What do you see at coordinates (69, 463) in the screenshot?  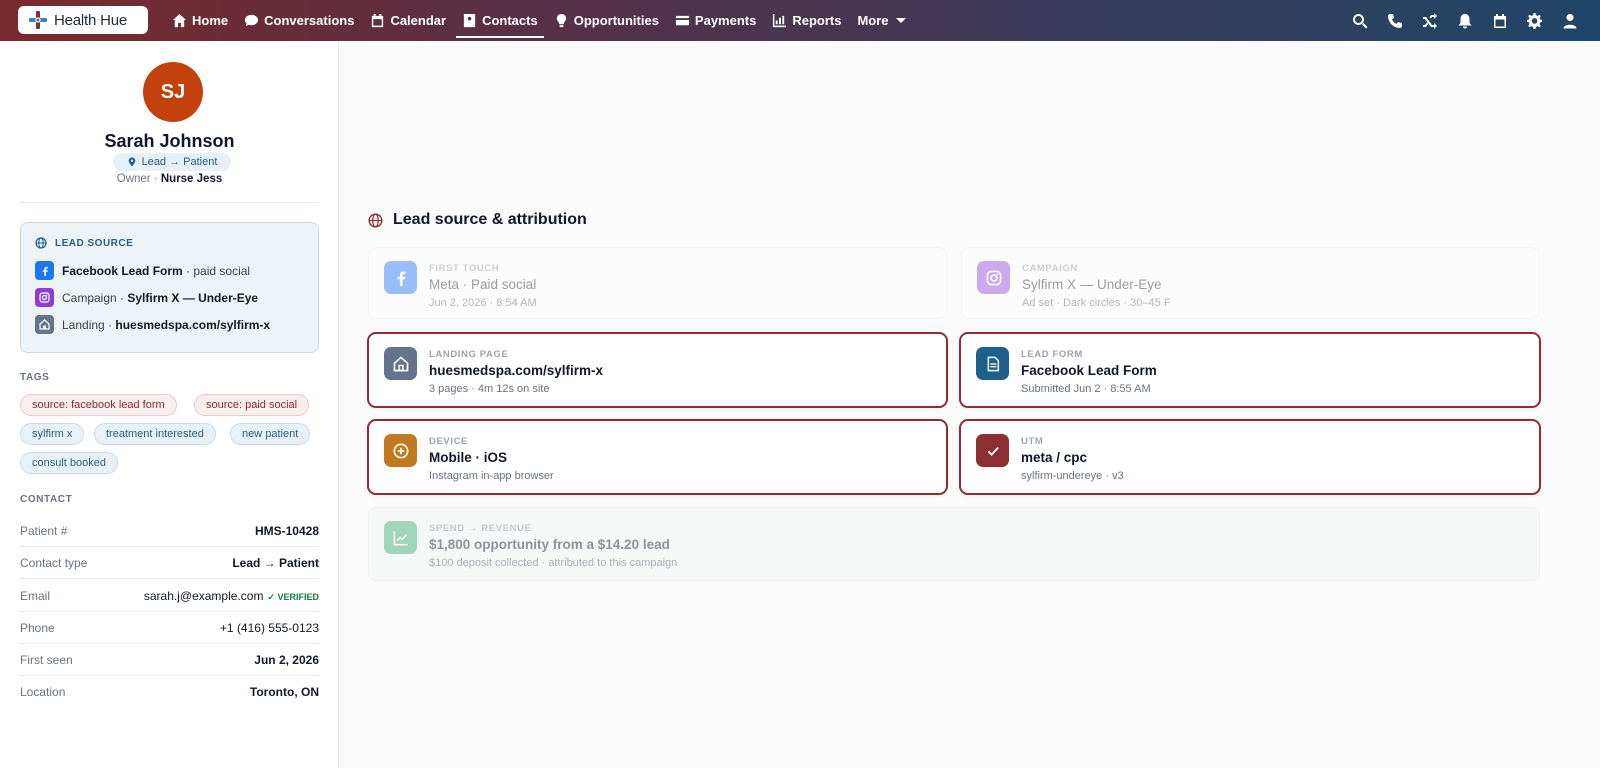 I see `tag-chip: consult booked` at bounding box center [69, 463].